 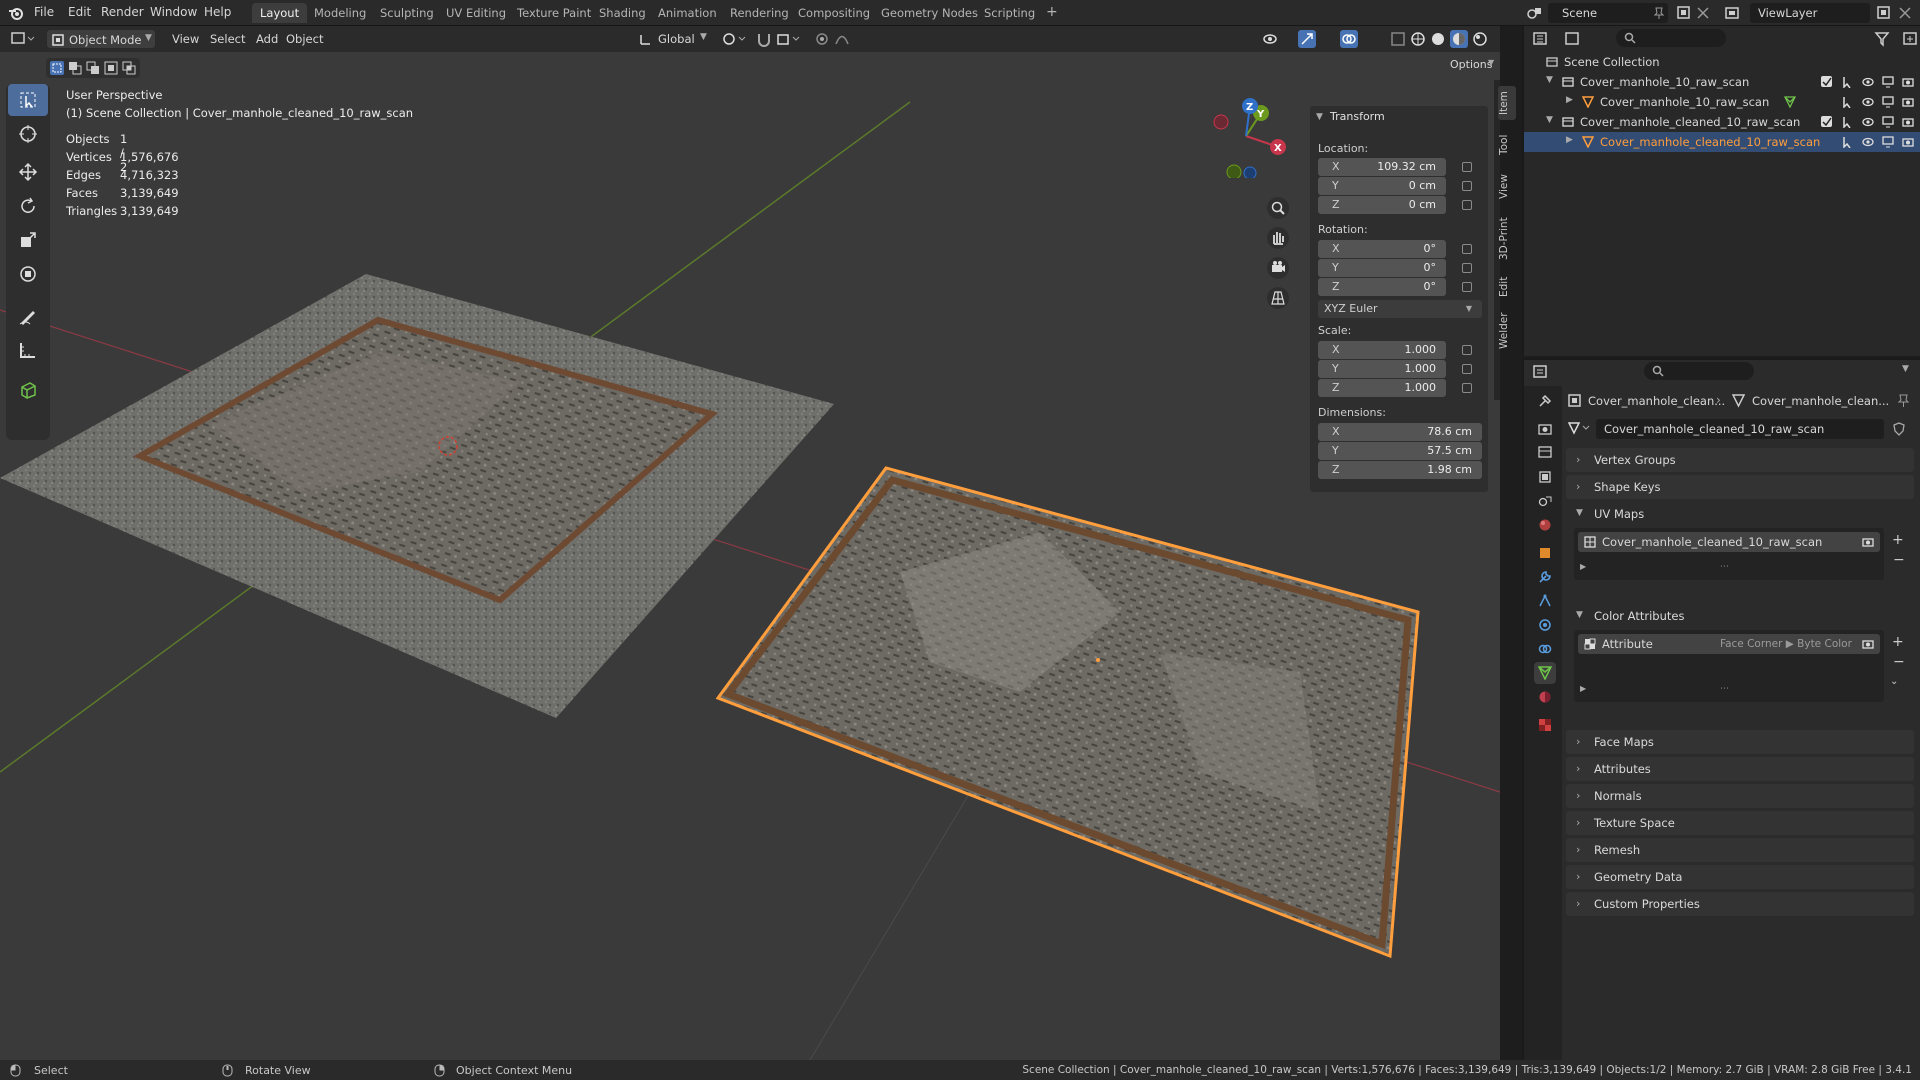 I want to click on scale-tool, so click(x=28, y=240).